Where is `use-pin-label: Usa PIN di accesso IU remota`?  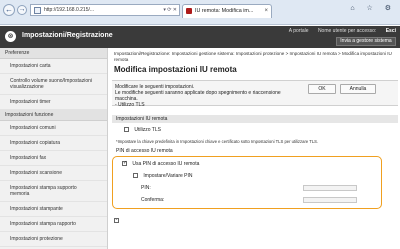
use-pin-label: Usa PIN di accesso IU remota is located at coordinates (166, 164).